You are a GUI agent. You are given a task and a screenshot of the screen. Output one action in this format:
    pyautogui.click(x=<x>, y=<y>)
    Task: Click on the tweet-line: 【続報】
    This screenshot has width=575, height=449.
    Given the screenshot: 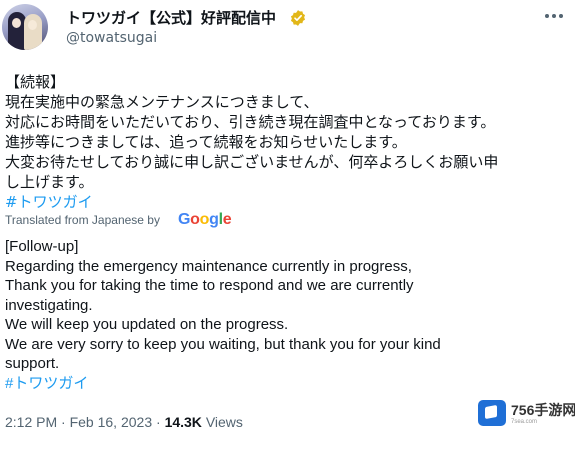 What is the action you would take?
    pyautogui.click(x=35, y=82)
    